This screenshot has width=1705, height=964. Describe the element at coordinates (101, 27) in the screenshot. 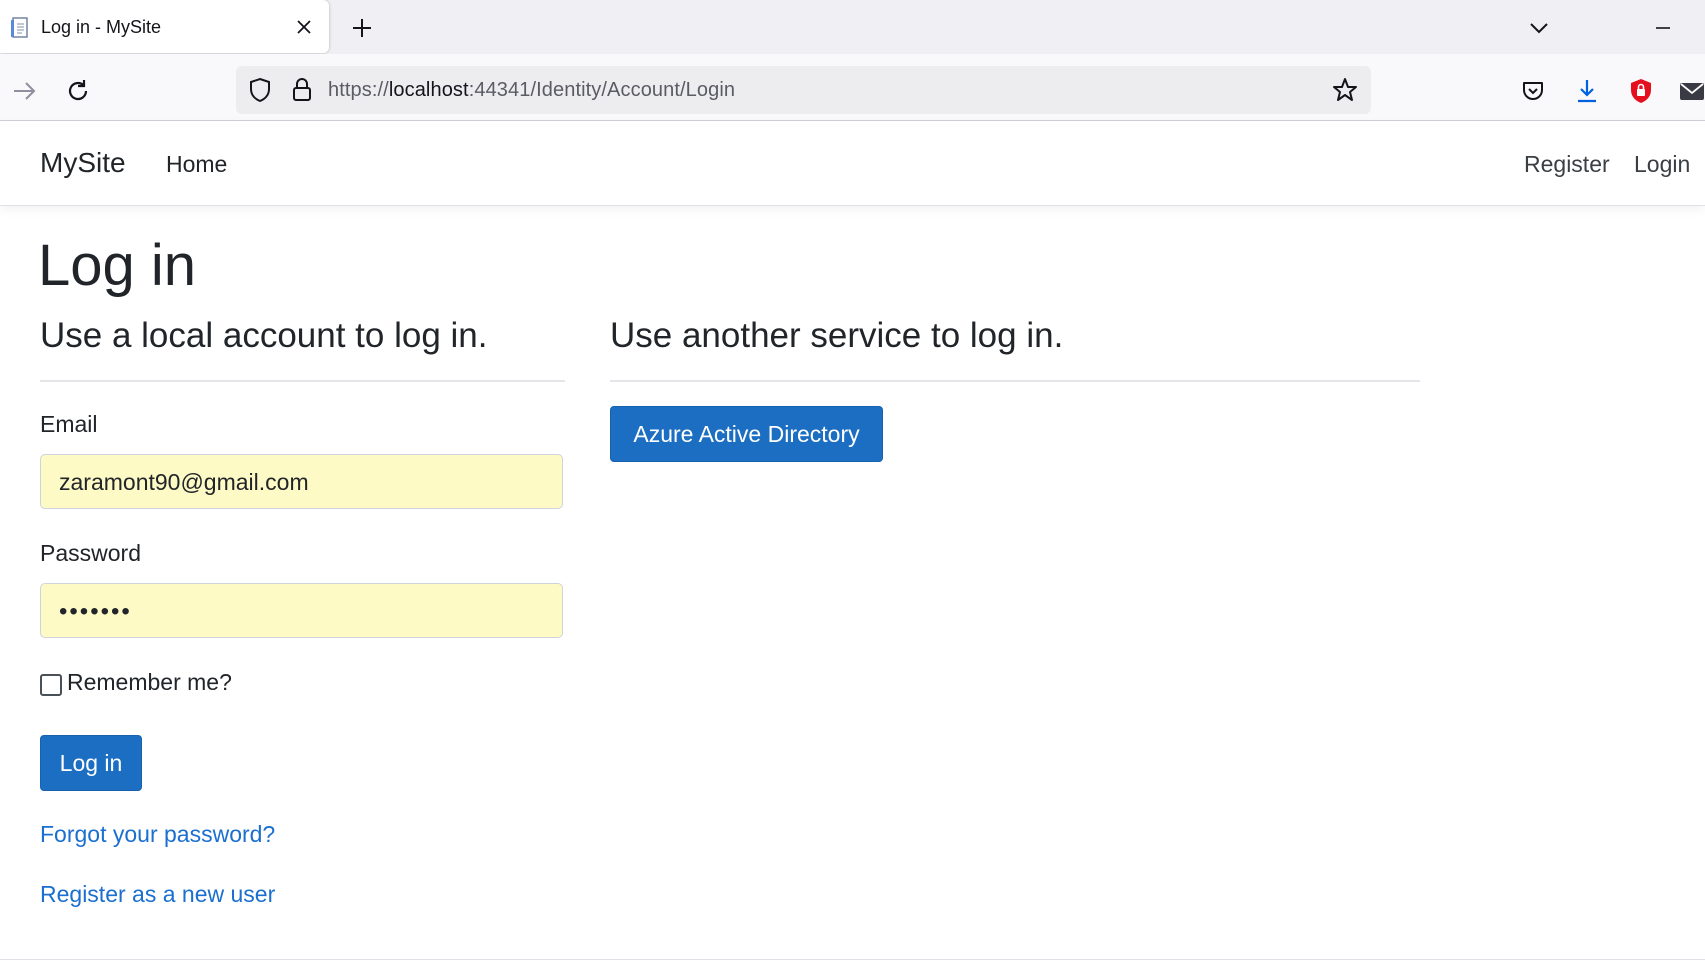

I see `tab-title: Log in - MySite` at that location.